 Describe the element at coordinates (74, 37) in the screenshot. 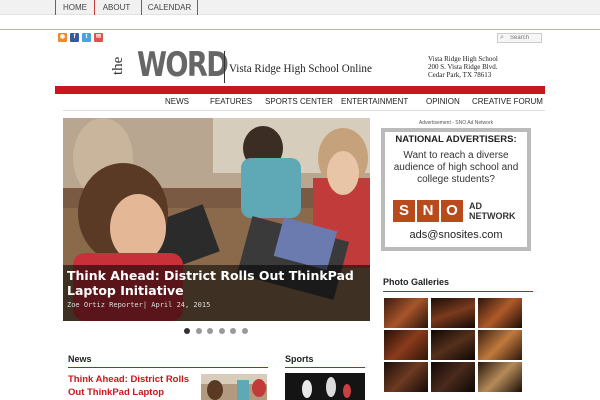

I see `facebook-icon: f` at that location.